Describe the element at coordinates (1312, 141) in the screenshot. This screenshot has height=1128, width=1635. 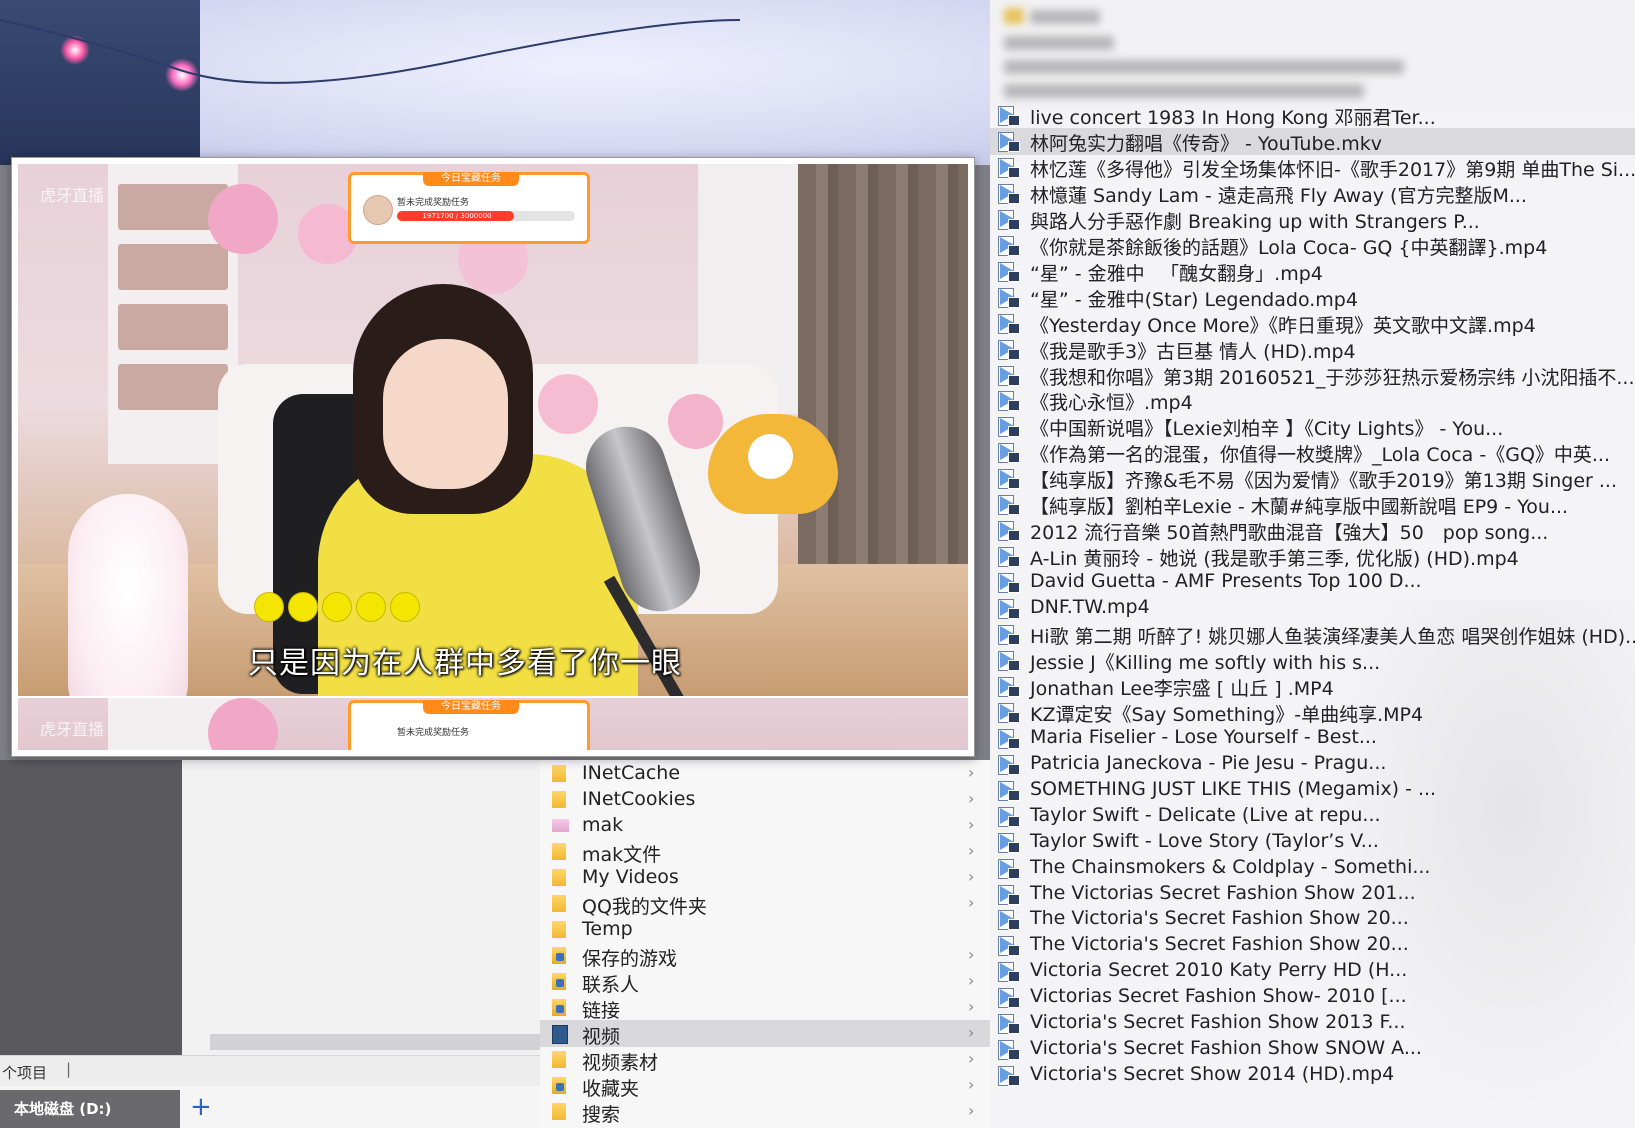
I see `file-row: 林阿兔实力翻唱《传奇》 - YouTube.mkv` at that location.